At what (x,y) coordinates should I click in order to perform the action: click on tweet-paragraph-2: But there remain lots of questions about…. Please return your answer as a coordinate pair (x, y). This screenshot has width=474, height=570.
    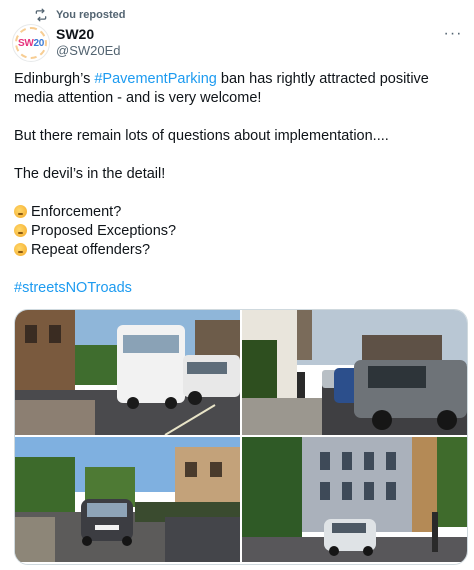
    Looking at the image, I should click on (201, 136).